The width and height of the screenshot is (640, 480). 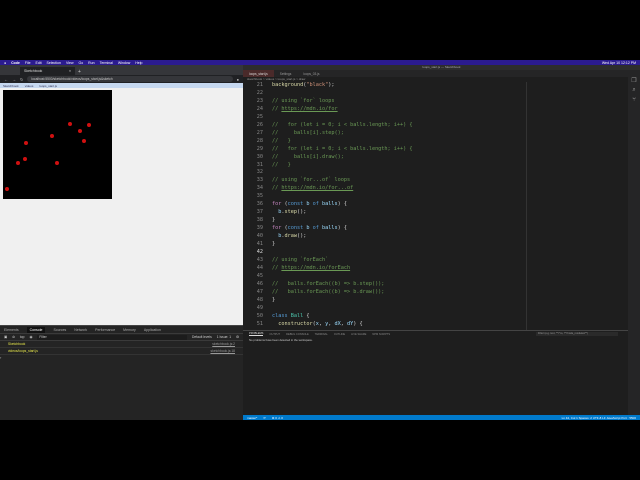 What do you see at coordinates (634, 82) in the screenshot?
I see `explorer-icon: ❐` at bounding box center [634, 82].